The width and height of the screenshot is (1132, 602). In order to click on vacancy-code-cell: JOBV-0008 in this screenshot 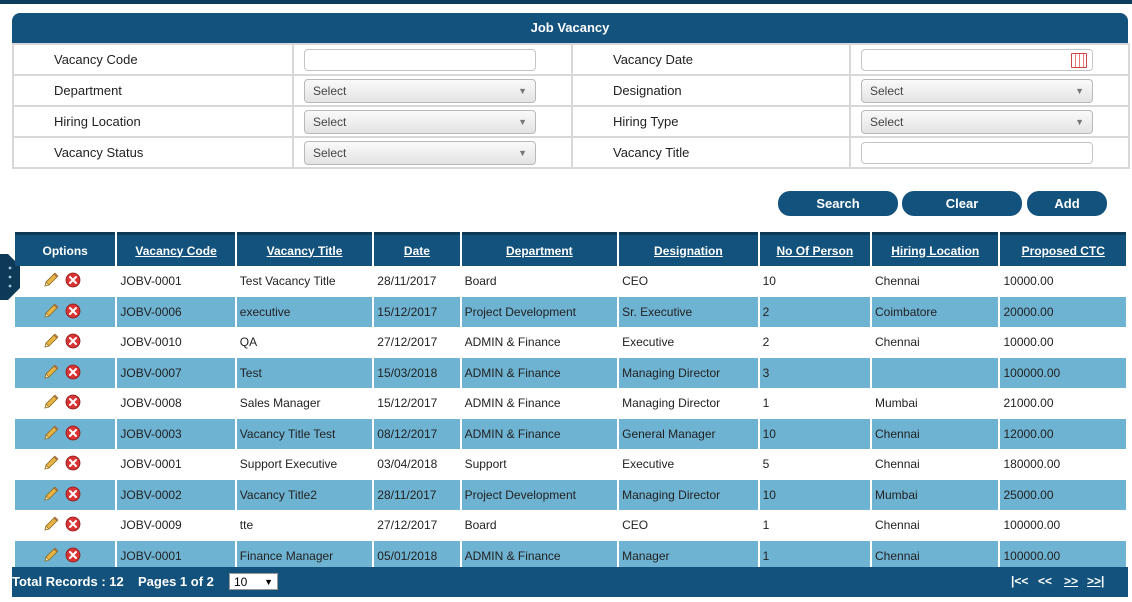, I will do `click(151, 403)`.